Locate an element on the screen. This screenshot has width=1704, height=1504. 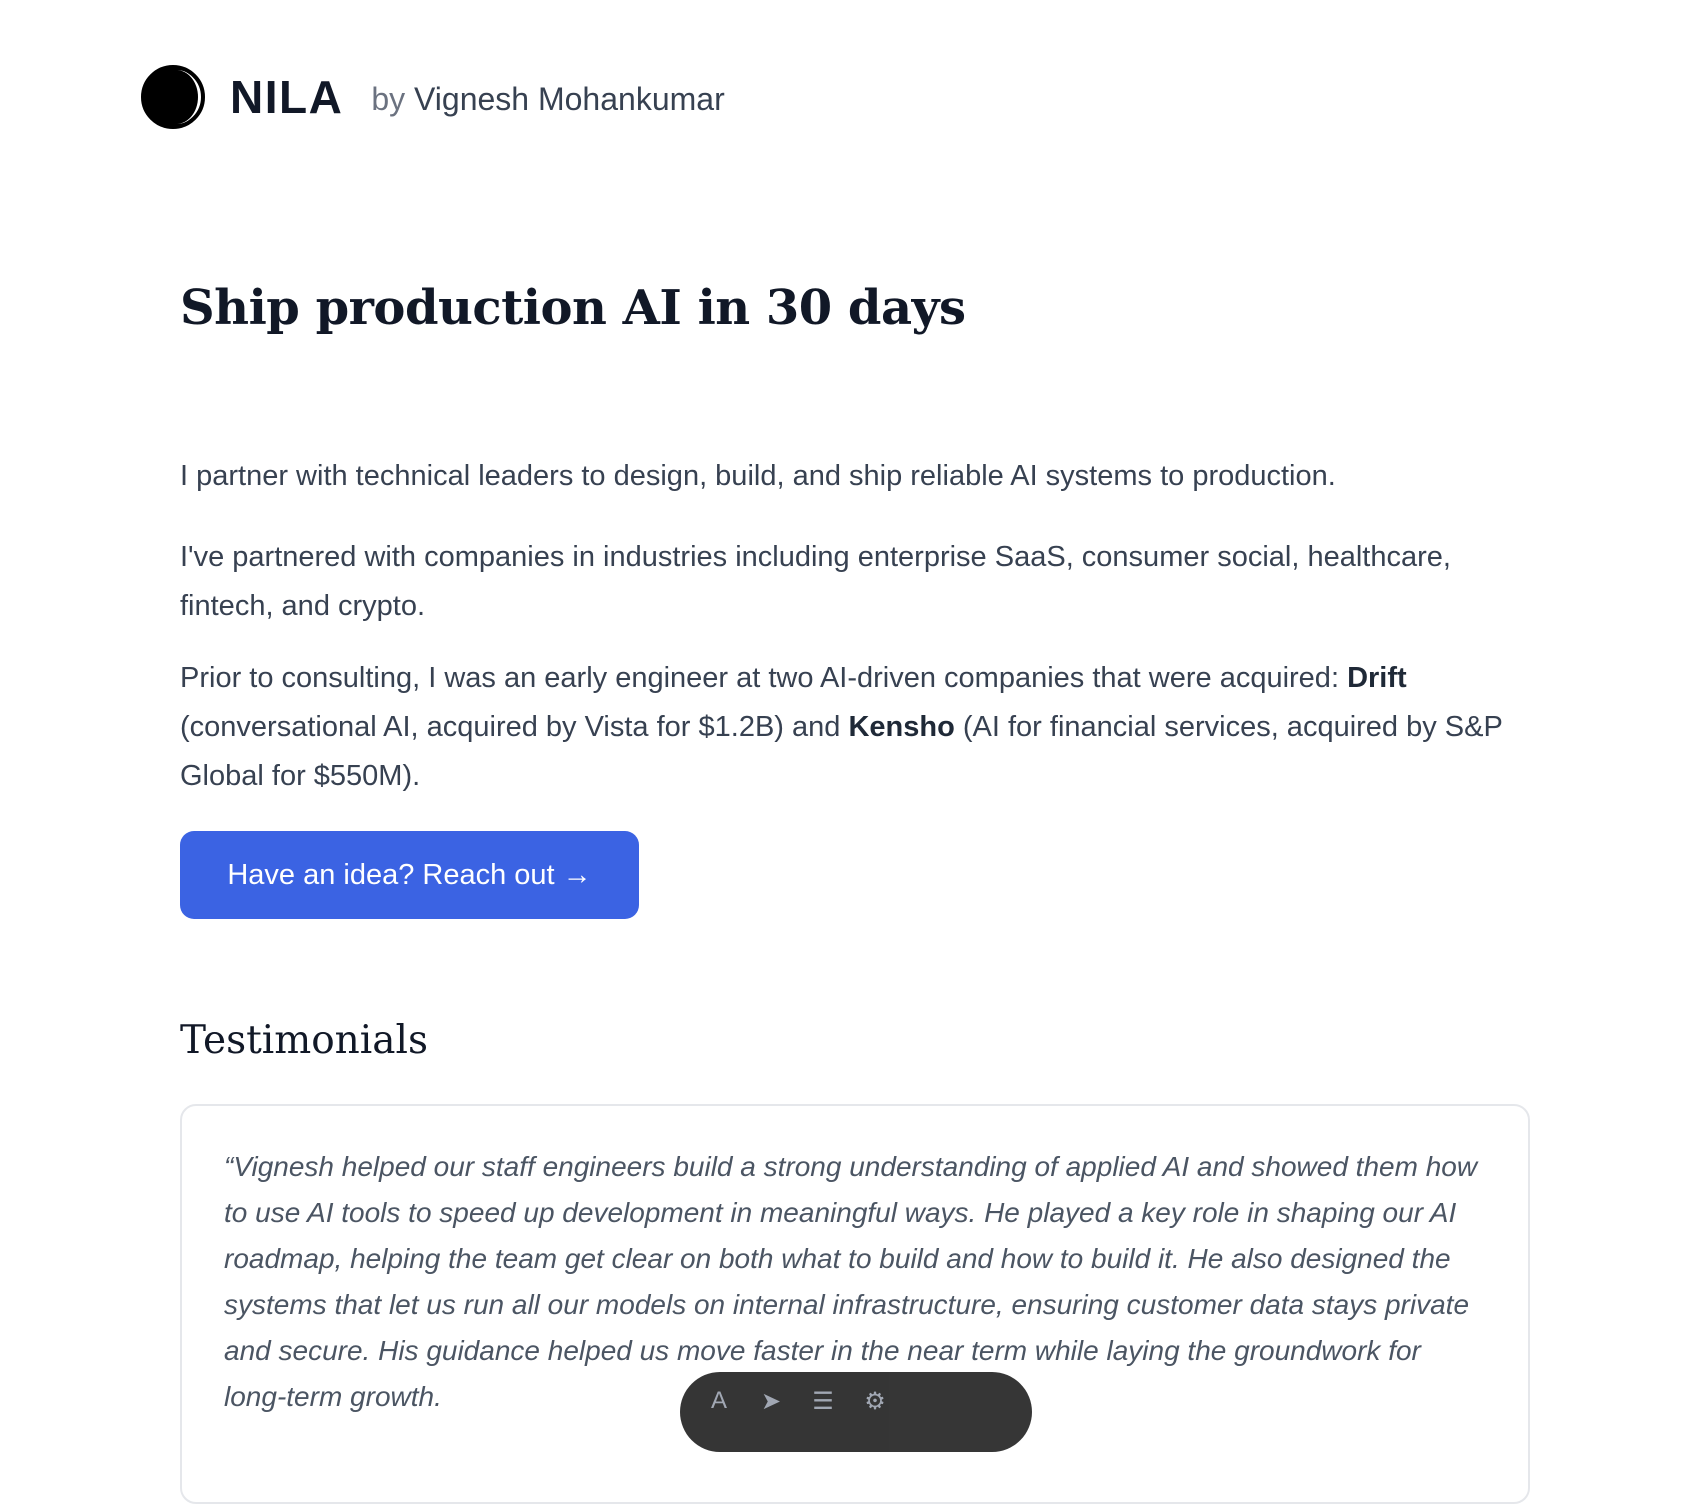
company-kensho: Kensho is located at coordinates (901, 727).